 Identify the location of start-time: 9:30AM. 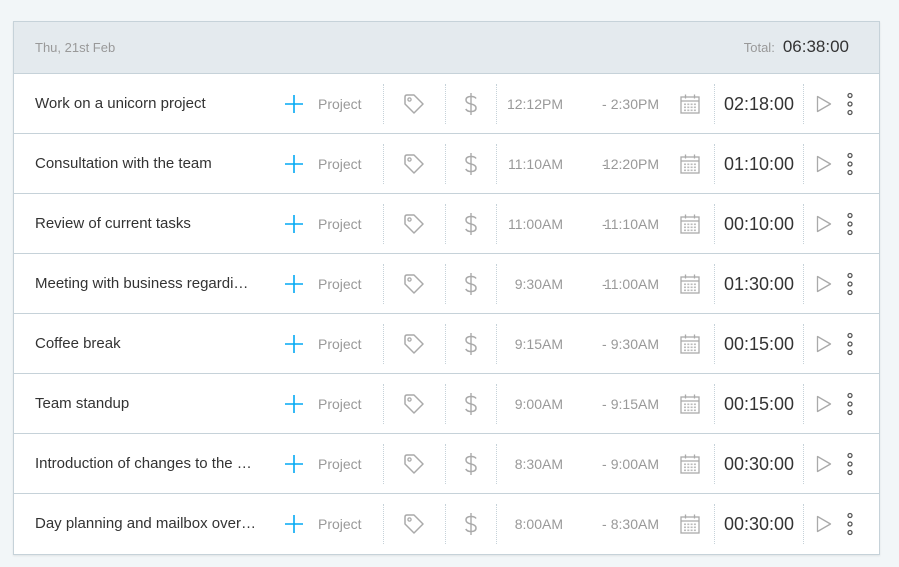
(539, 284).